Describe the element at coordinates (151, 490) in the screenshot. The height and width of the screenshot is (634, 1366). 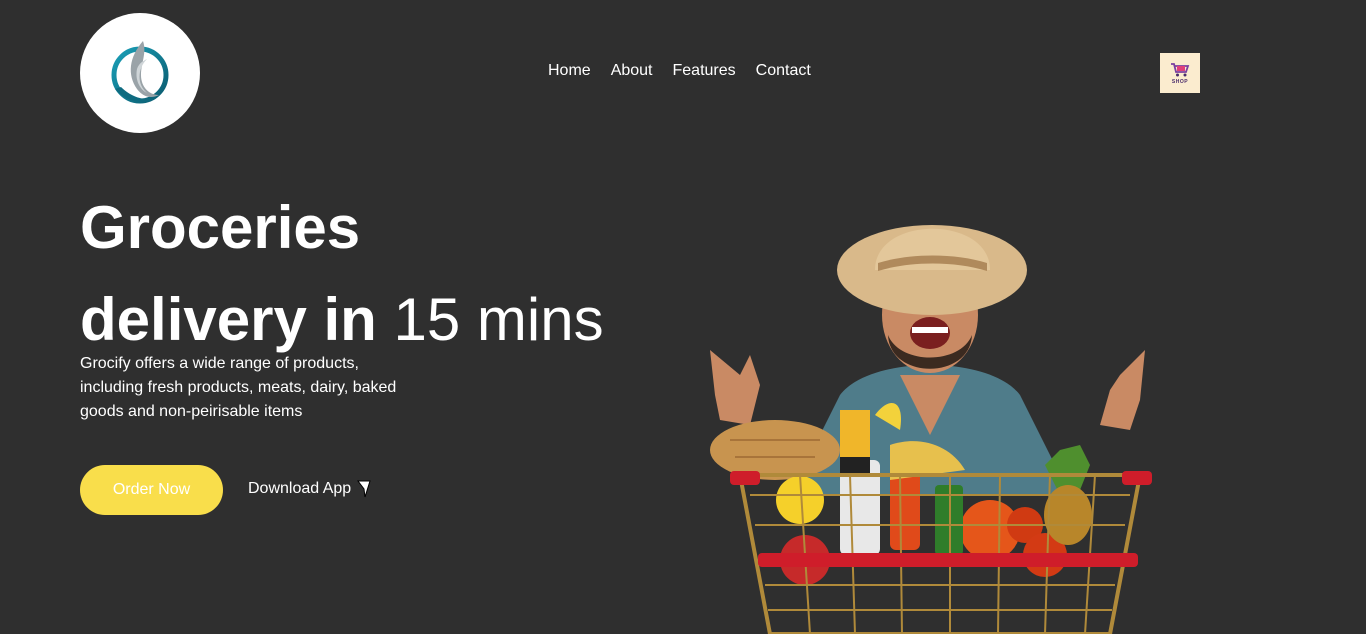
I see `order-now-button: Order Now` at that location.